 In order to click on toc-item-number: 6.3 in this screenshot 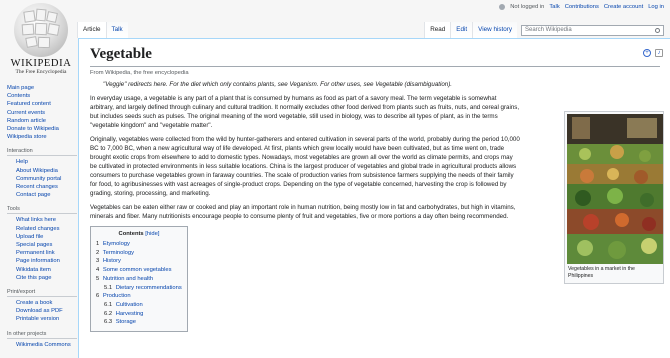, I will do `click(108, 322)`.